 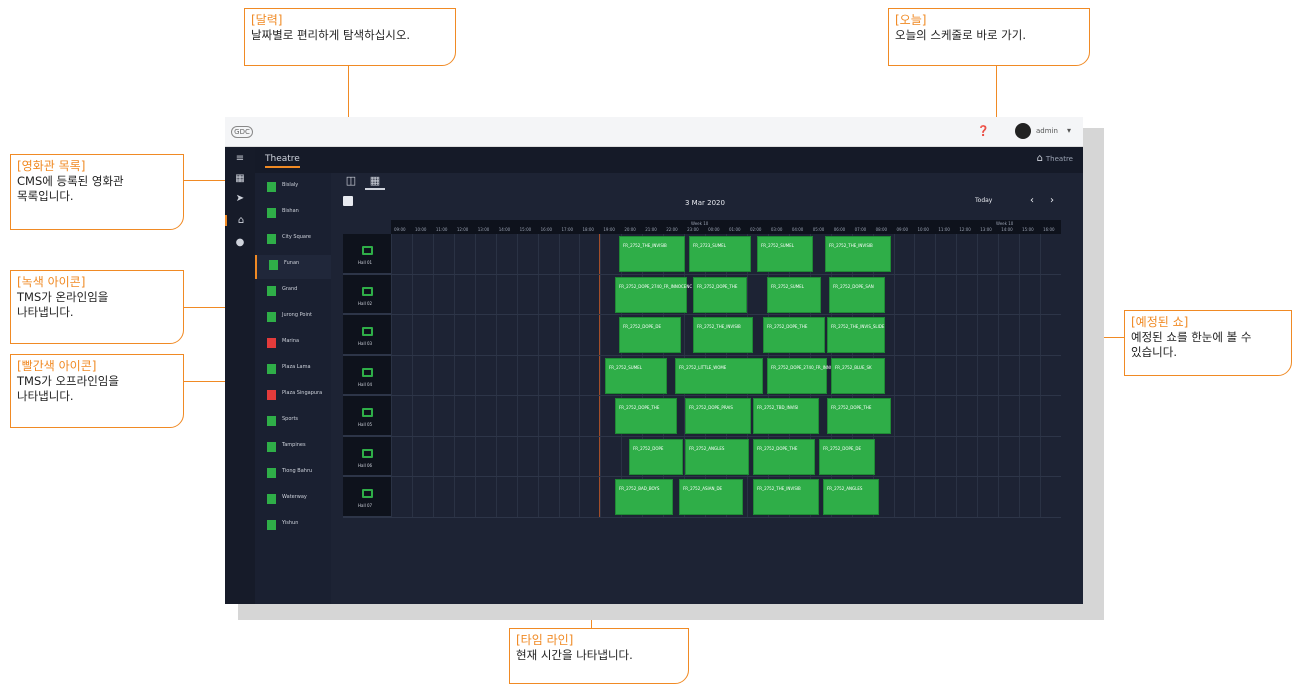 What do you see at coordinates (240, 242) in the screenshot?
I see `user-icon: ●` at bounding box center [240, 242].